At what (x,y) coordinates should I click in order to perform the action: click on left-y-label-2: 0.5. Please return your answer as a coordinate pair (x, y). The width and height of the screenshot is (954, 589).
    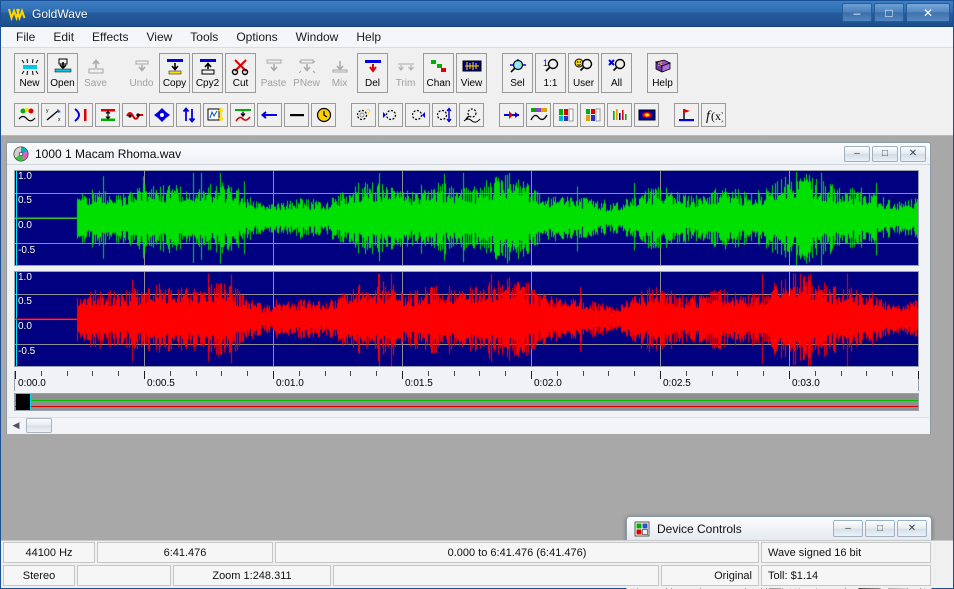
    Looking at the image, I should click on (25, 200).